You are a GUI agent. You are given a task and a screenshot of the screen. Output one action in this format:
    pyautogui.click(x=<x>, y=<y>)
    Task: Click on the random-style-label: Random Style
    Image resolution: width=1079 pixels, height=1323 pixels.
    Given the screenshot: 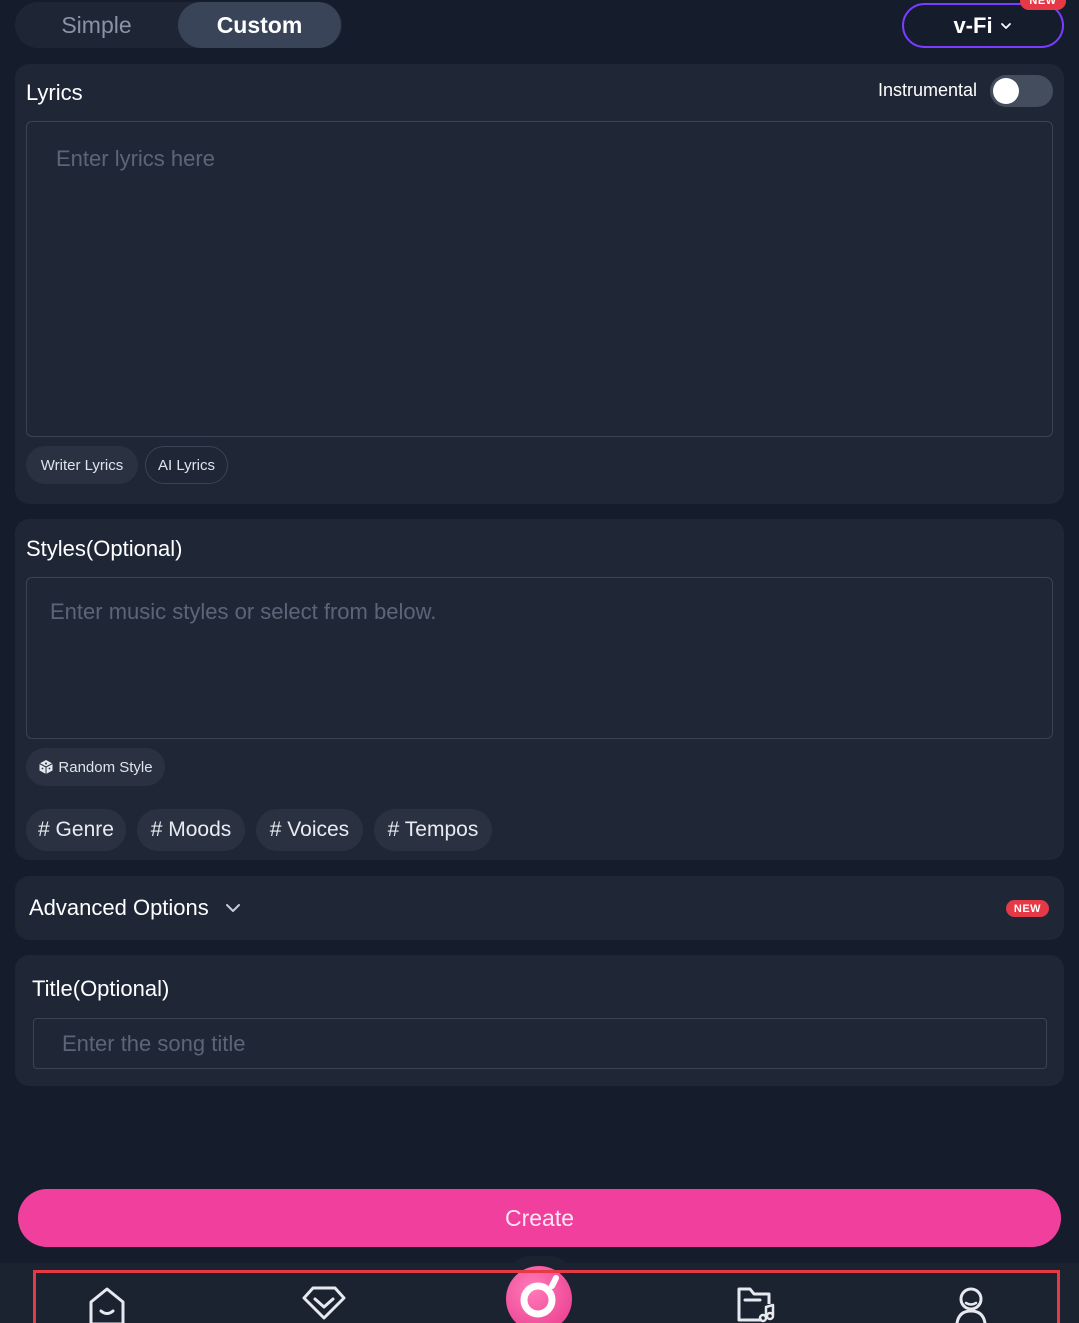 What is the action you would take?
    pyautogui.click(x=105, y=767)
    